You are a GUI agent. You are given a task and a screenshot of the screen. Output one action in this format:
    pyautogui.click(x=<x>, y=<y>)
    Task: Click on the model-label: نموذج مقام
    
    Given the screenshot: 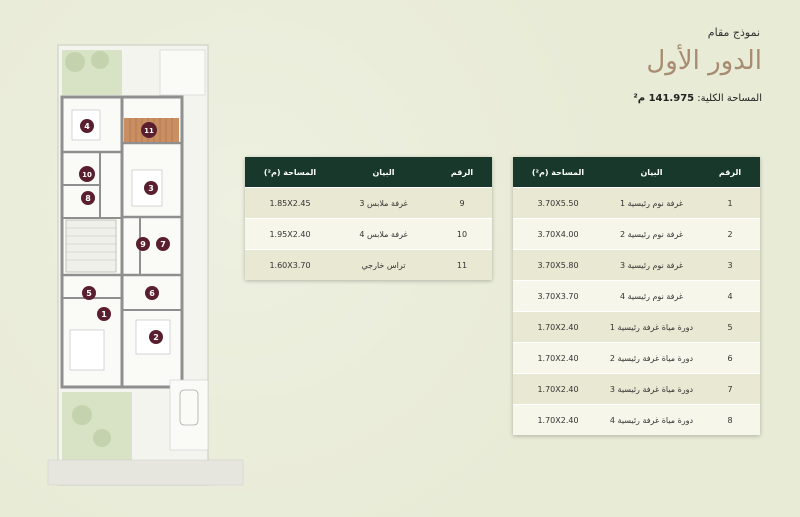 What is the action you would take?
    pyautogui.click(x=733, y=32)
    